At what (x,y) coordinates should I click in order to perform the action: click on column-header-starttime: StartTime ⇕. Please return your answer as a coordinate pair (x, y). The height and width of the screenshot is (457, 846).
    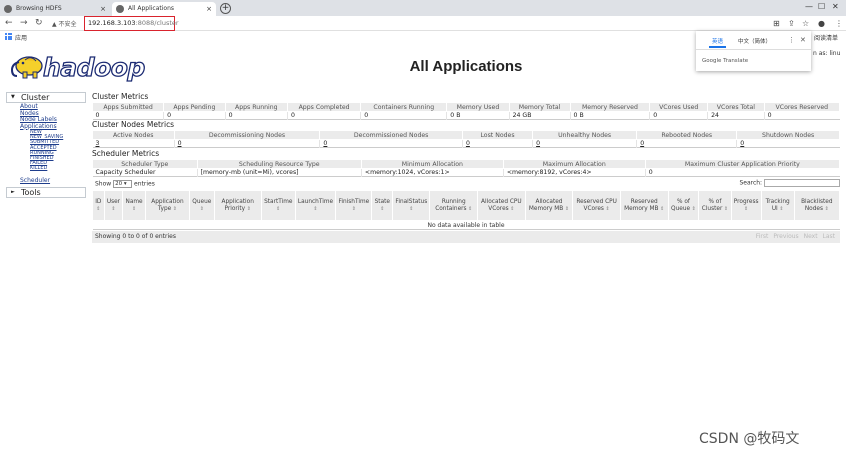
    Looking at the image, I should click on (278, 205).